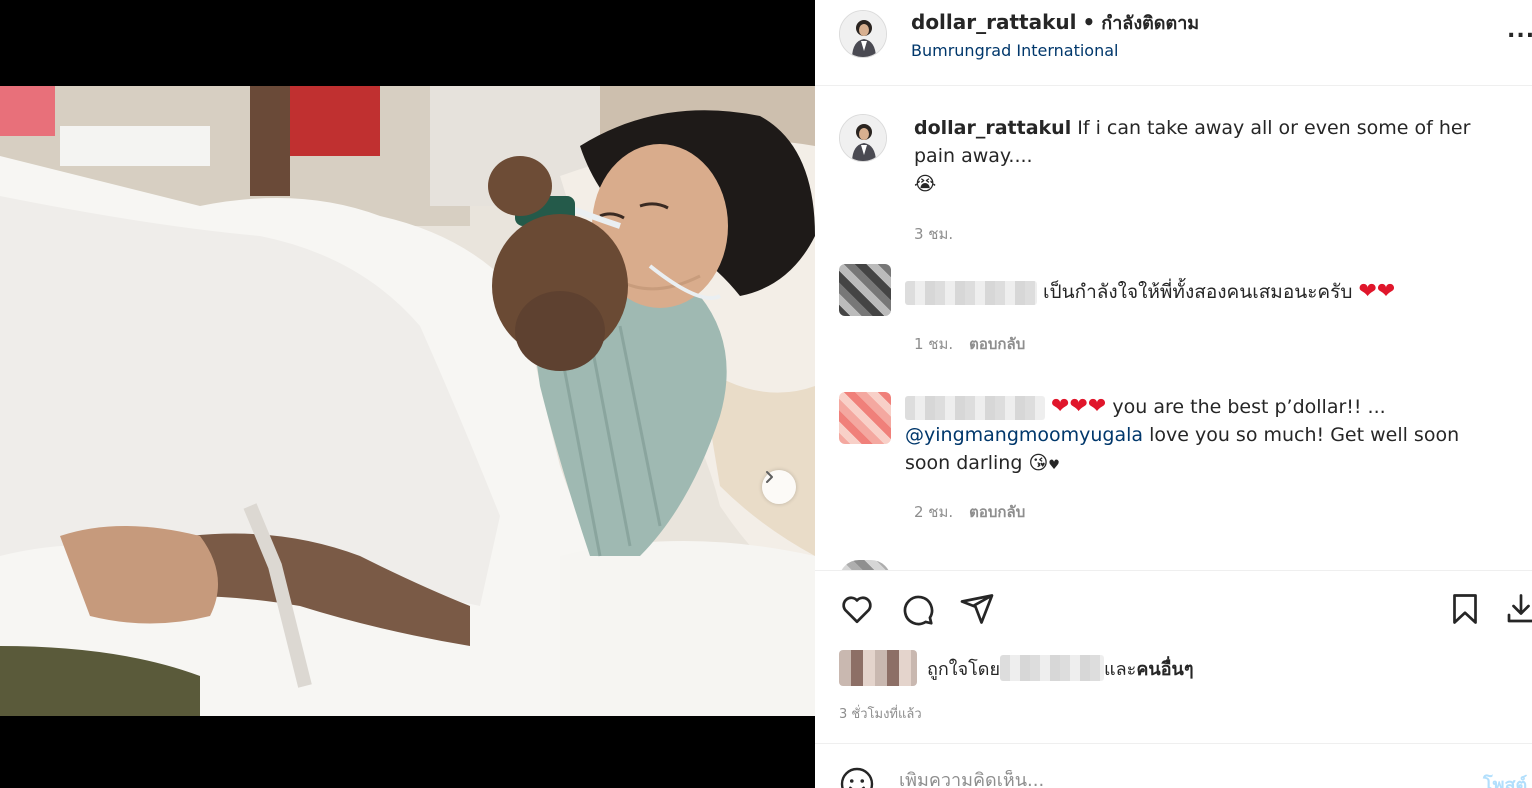 The width and height of the screenshot is (1532, 788). I want to click on header-title: dollar_rattakul • กำลังติดตาม, so click(1055, 22).